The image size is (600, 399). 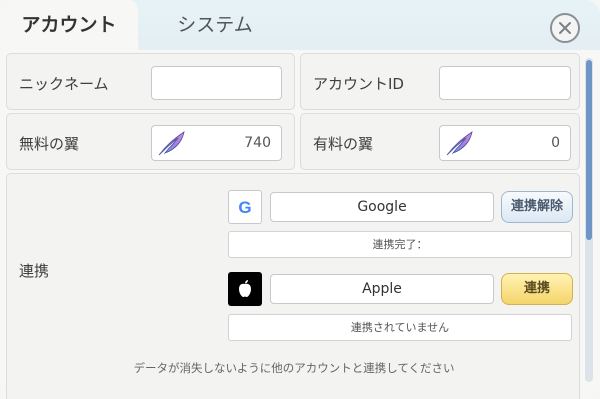 What do you see at coordinates (358, 84) in the screenshot?
I see `account-id-label: アカウントID` at bounding box center [358, 84].